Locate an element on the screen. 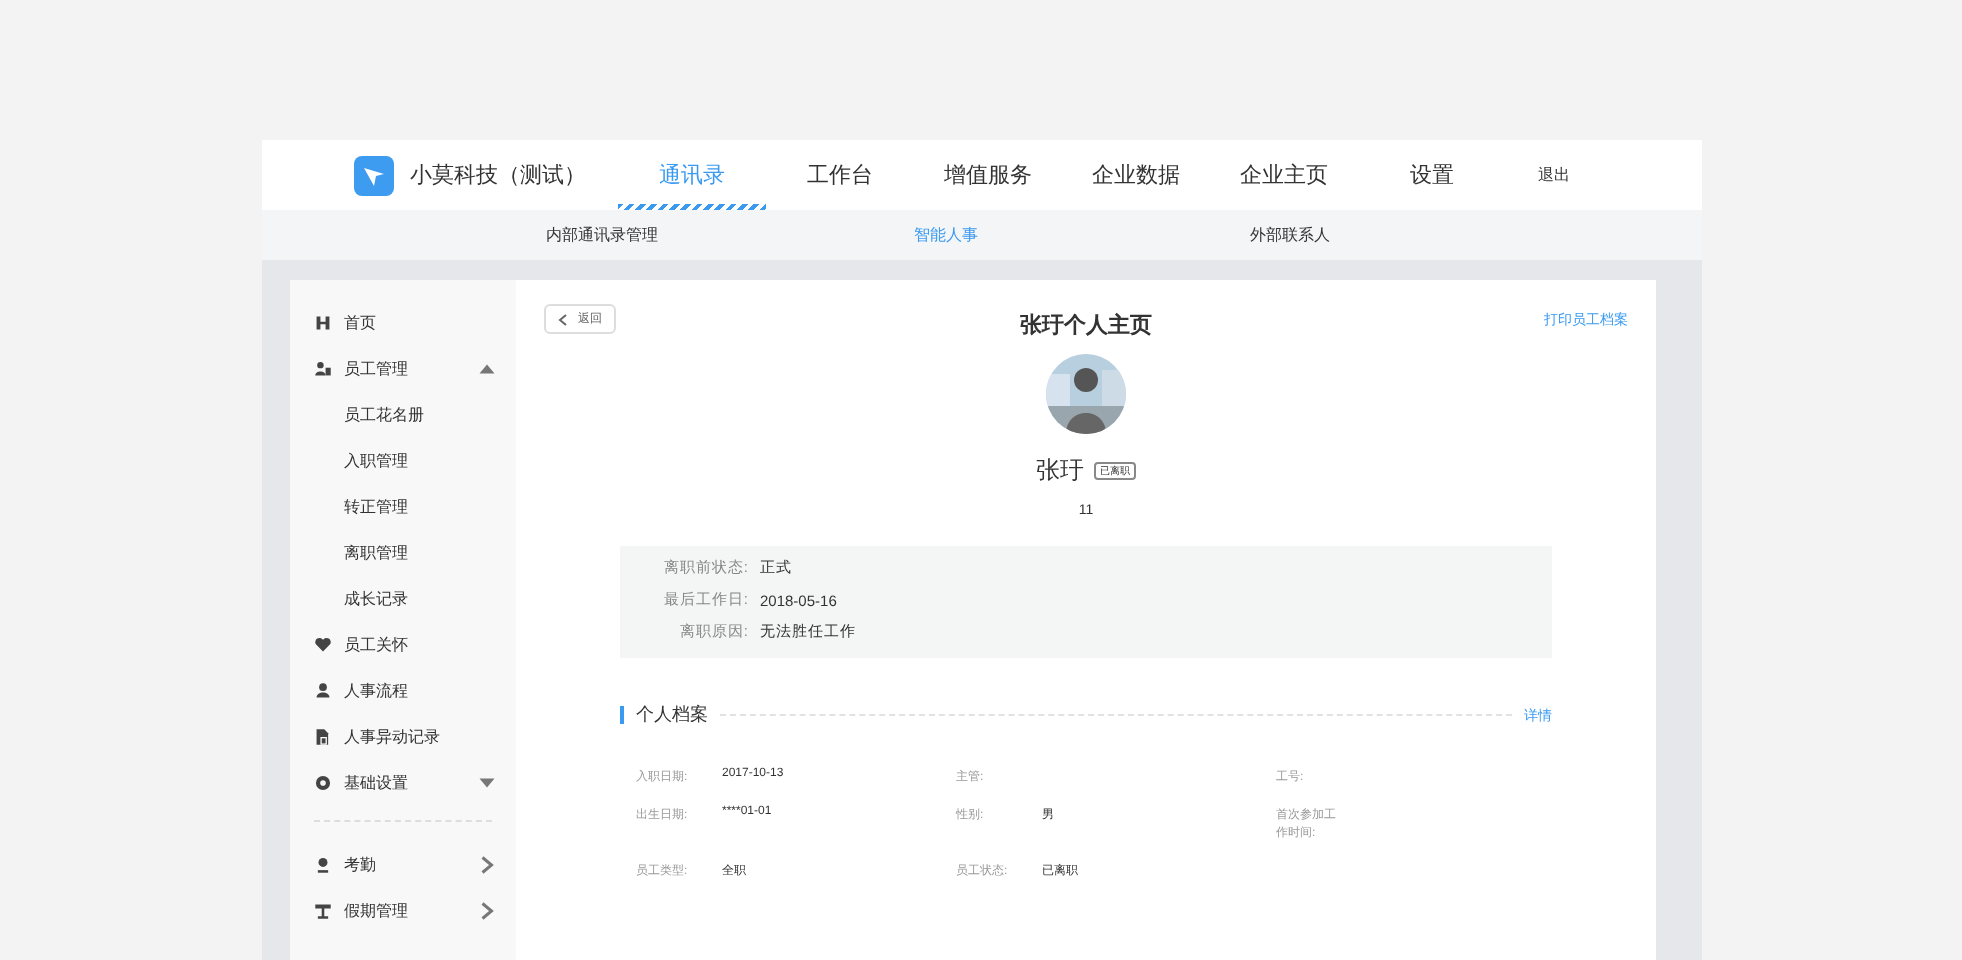 This screenshot has height=960, width=1962. nav-tab: 设置 is located at coordinates (1432, 175).